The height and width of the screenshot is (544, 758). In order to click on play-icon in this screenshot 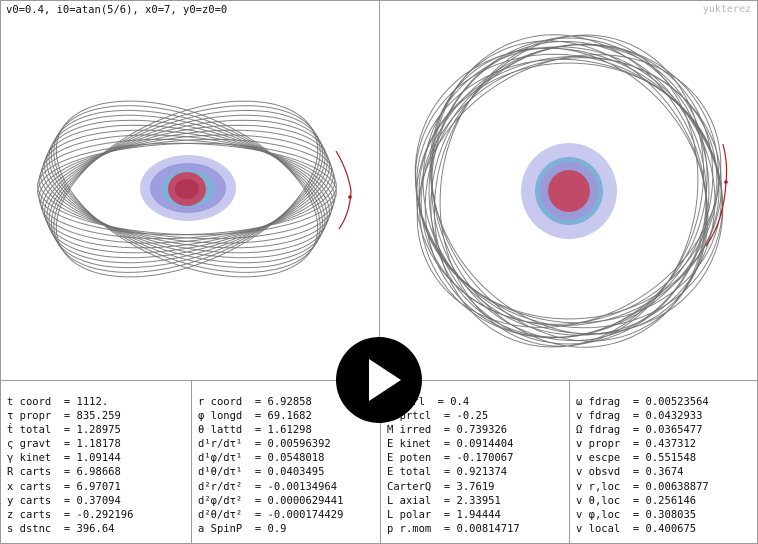, I will do `click(385, 380)`.